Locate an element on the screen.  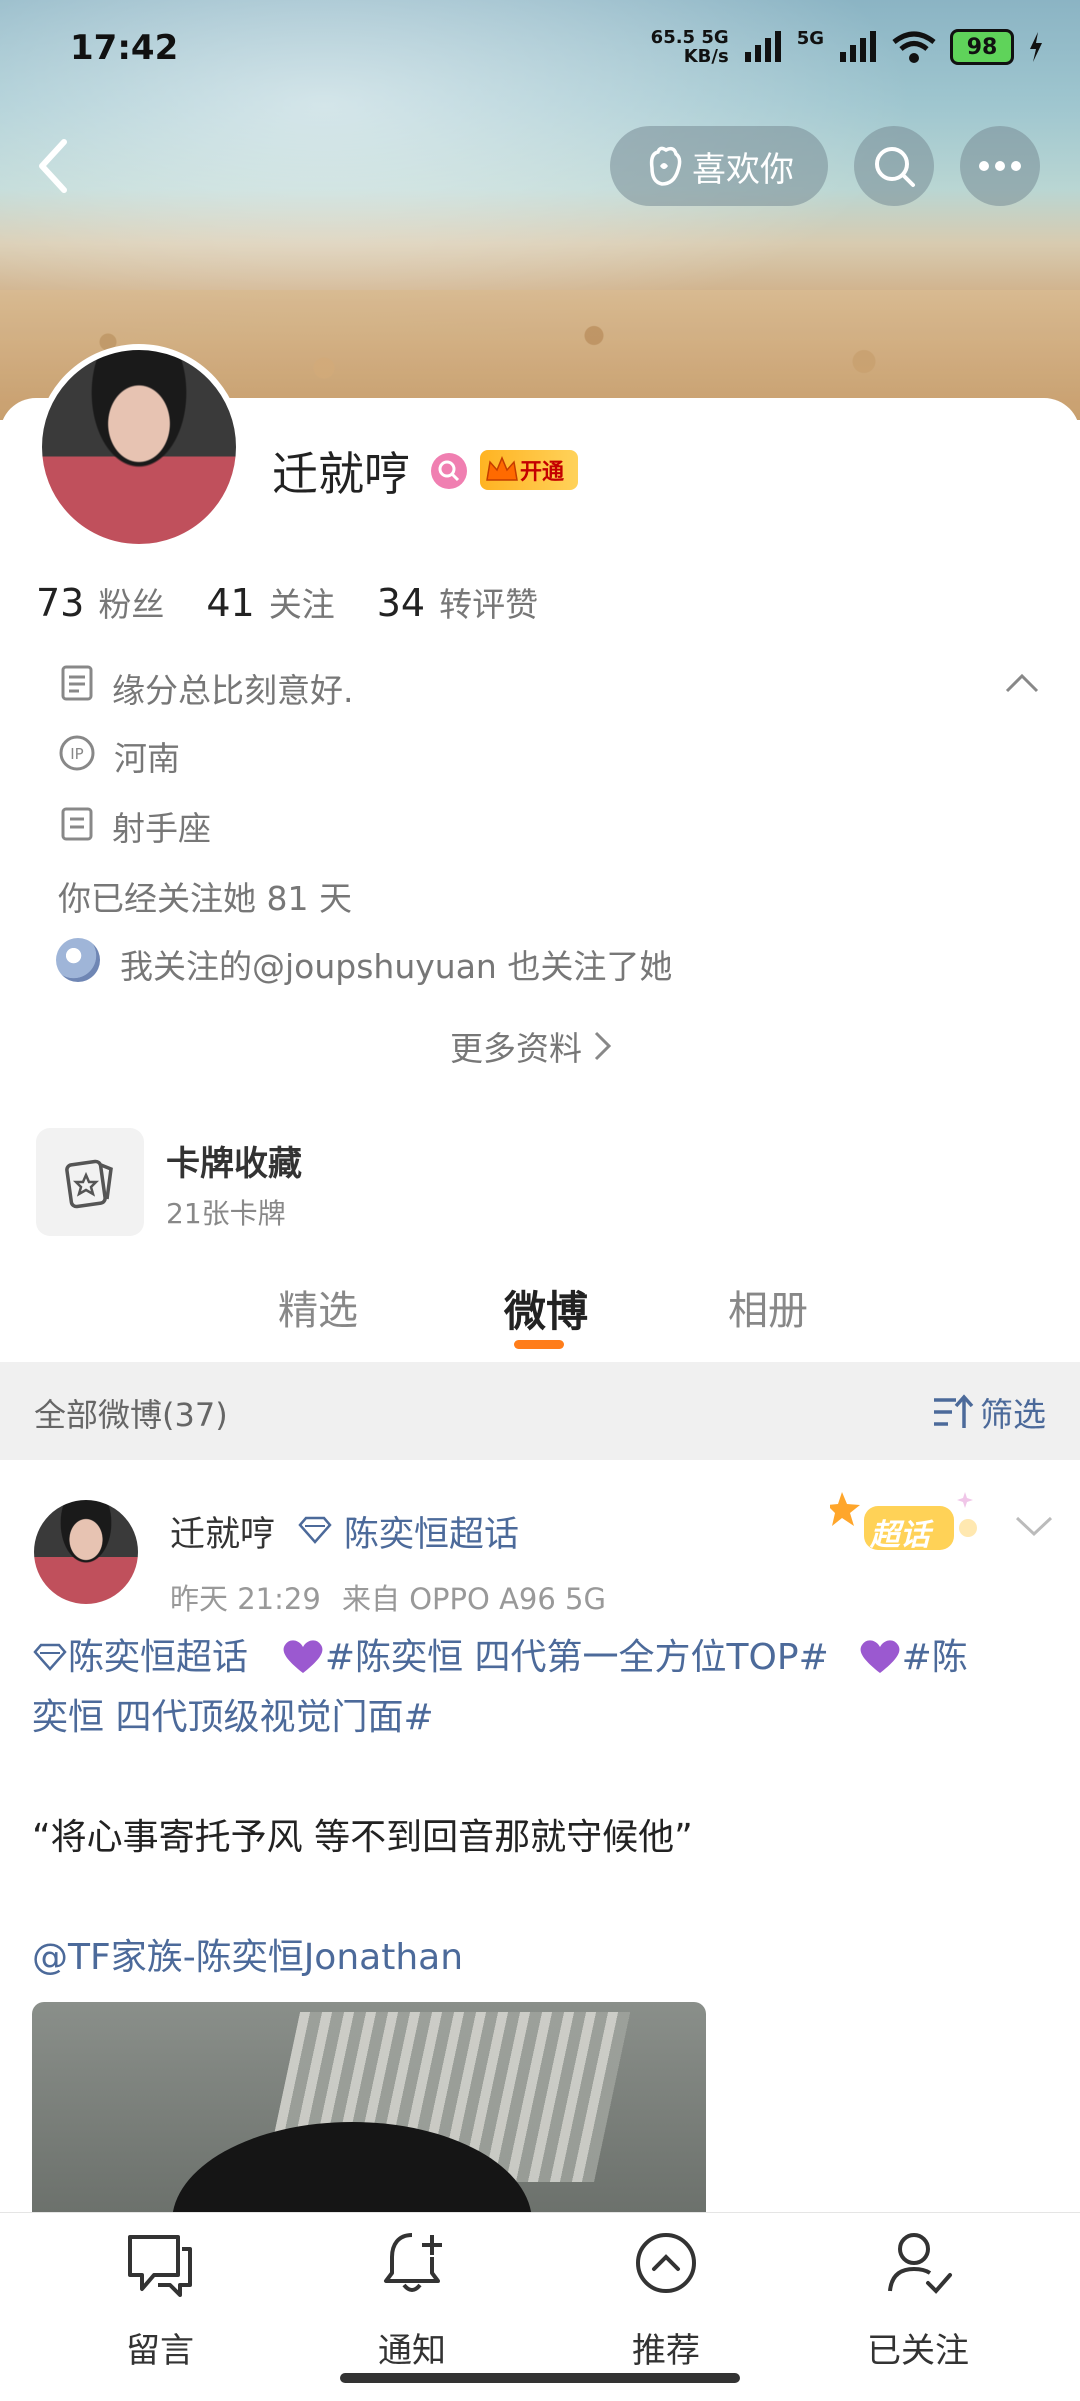
home-indicator is located at coordinates (540, 2378).